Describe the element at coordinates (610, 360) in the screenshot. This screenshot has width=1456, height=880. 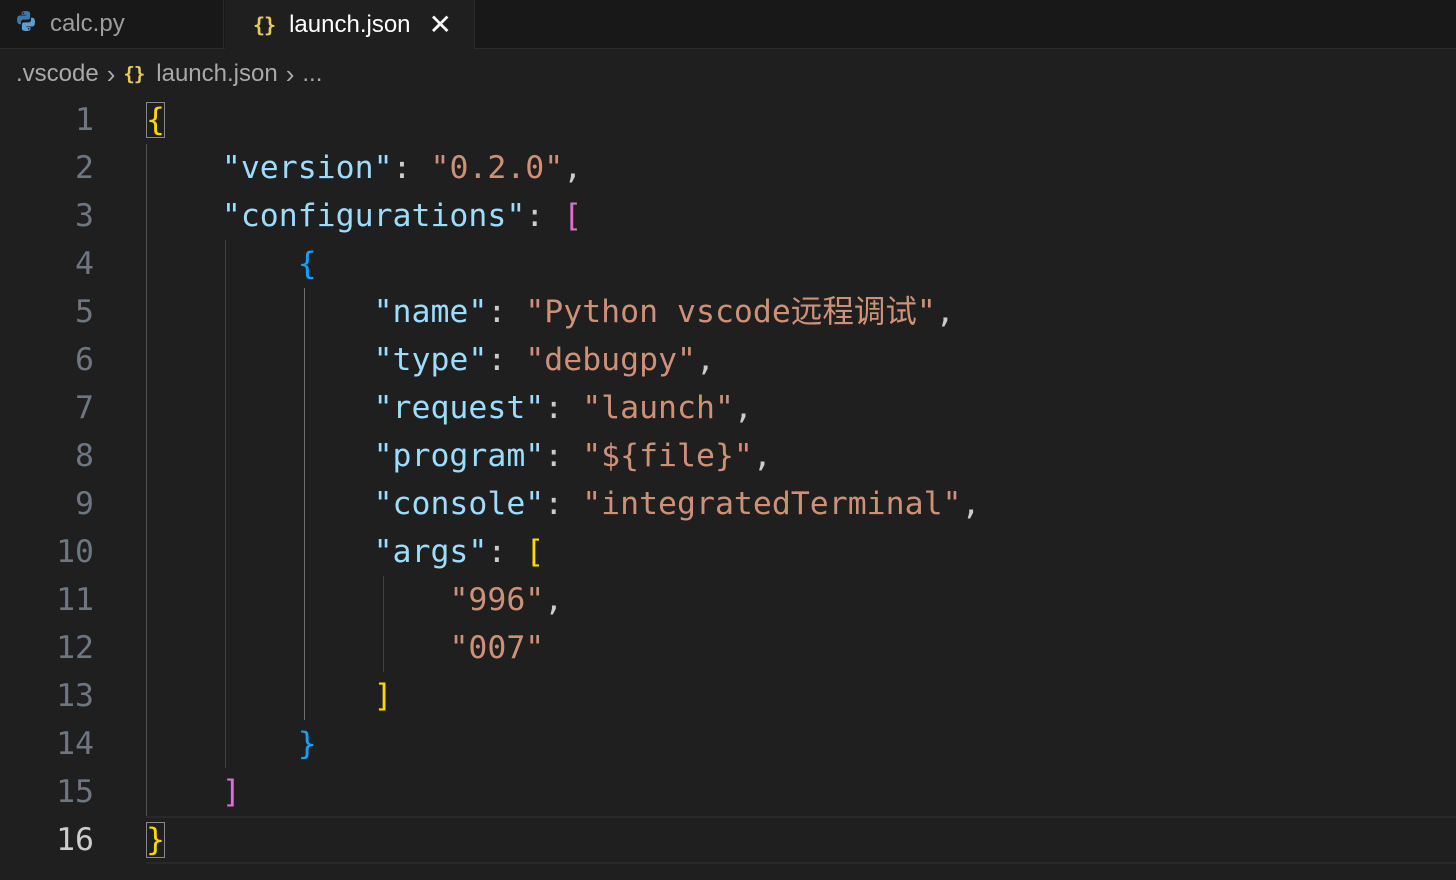
I see `code-token: "debugpy"` at that location.